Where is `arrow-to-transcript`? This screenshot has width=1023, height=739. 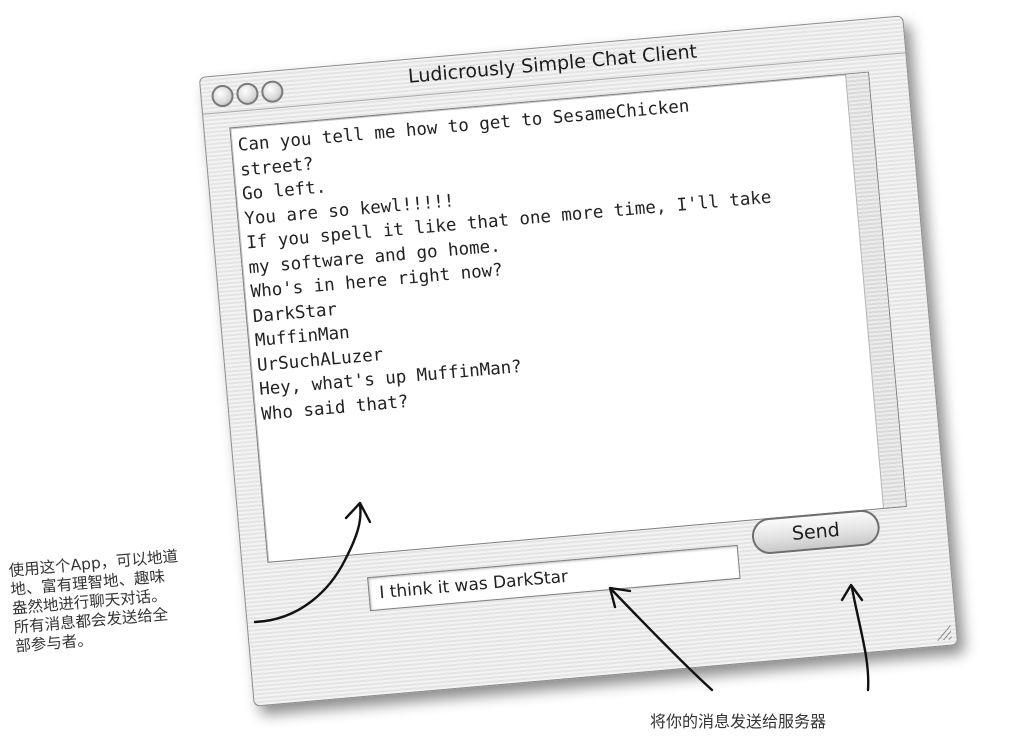 arrow-to-transcript is located at coordinates (307, 563).